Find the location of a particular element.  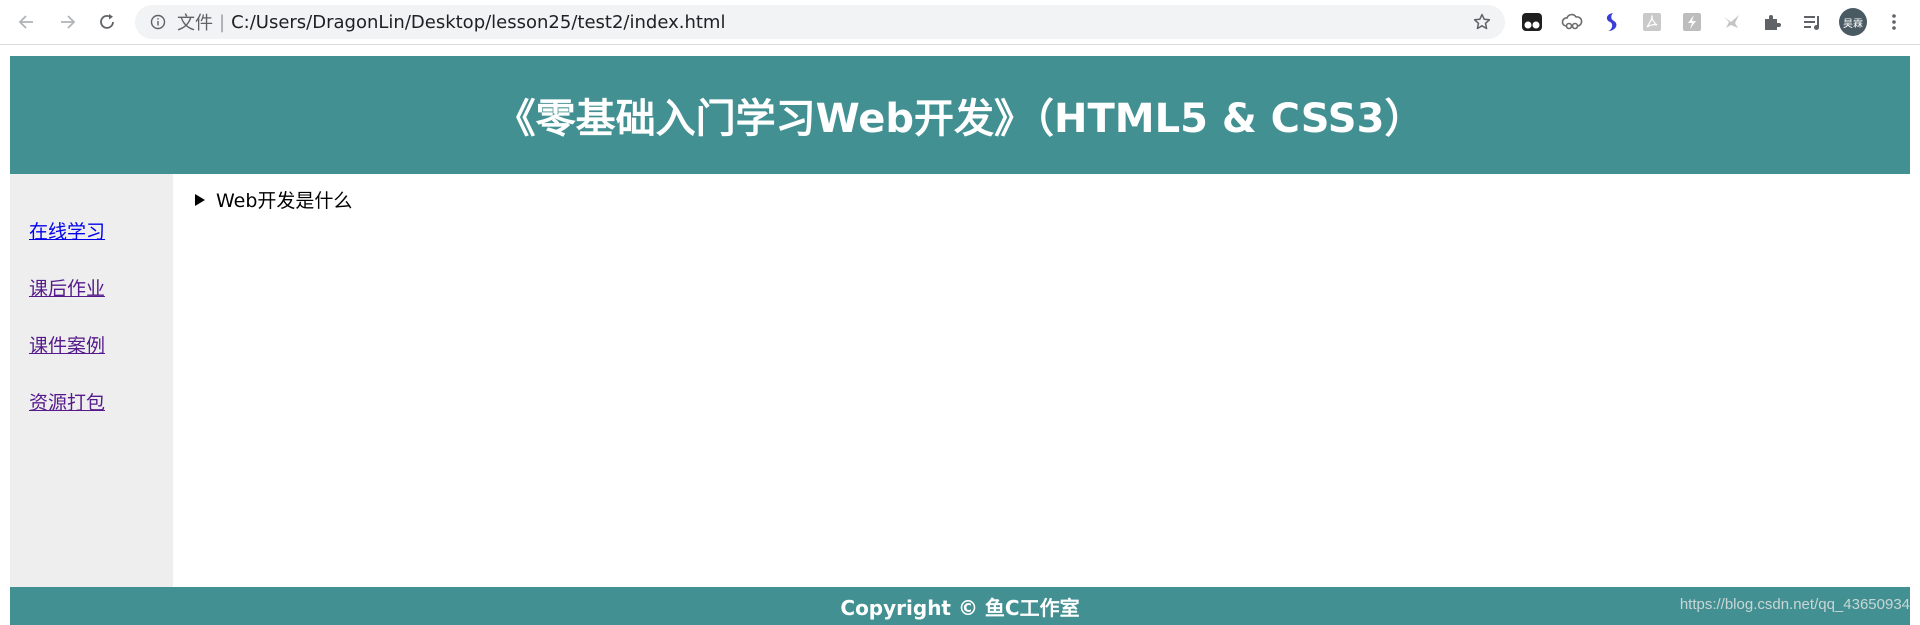

nav-link-resources: 资源打包 is located at coordinates (67, 401).